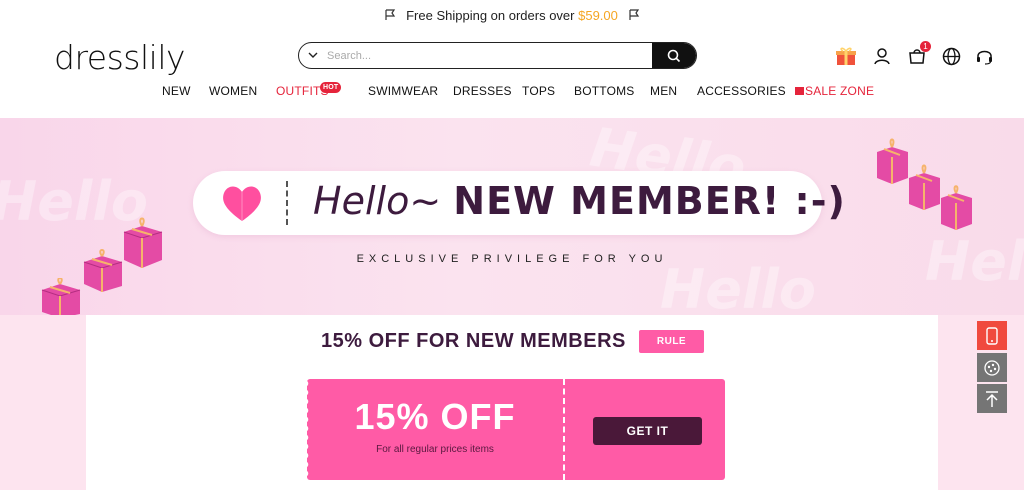 The image size is (1024, 490). What do you see at coordinates (313, 55) in the screenshot?
I see `chevron-down-icon` at bounding box center [313, 55].